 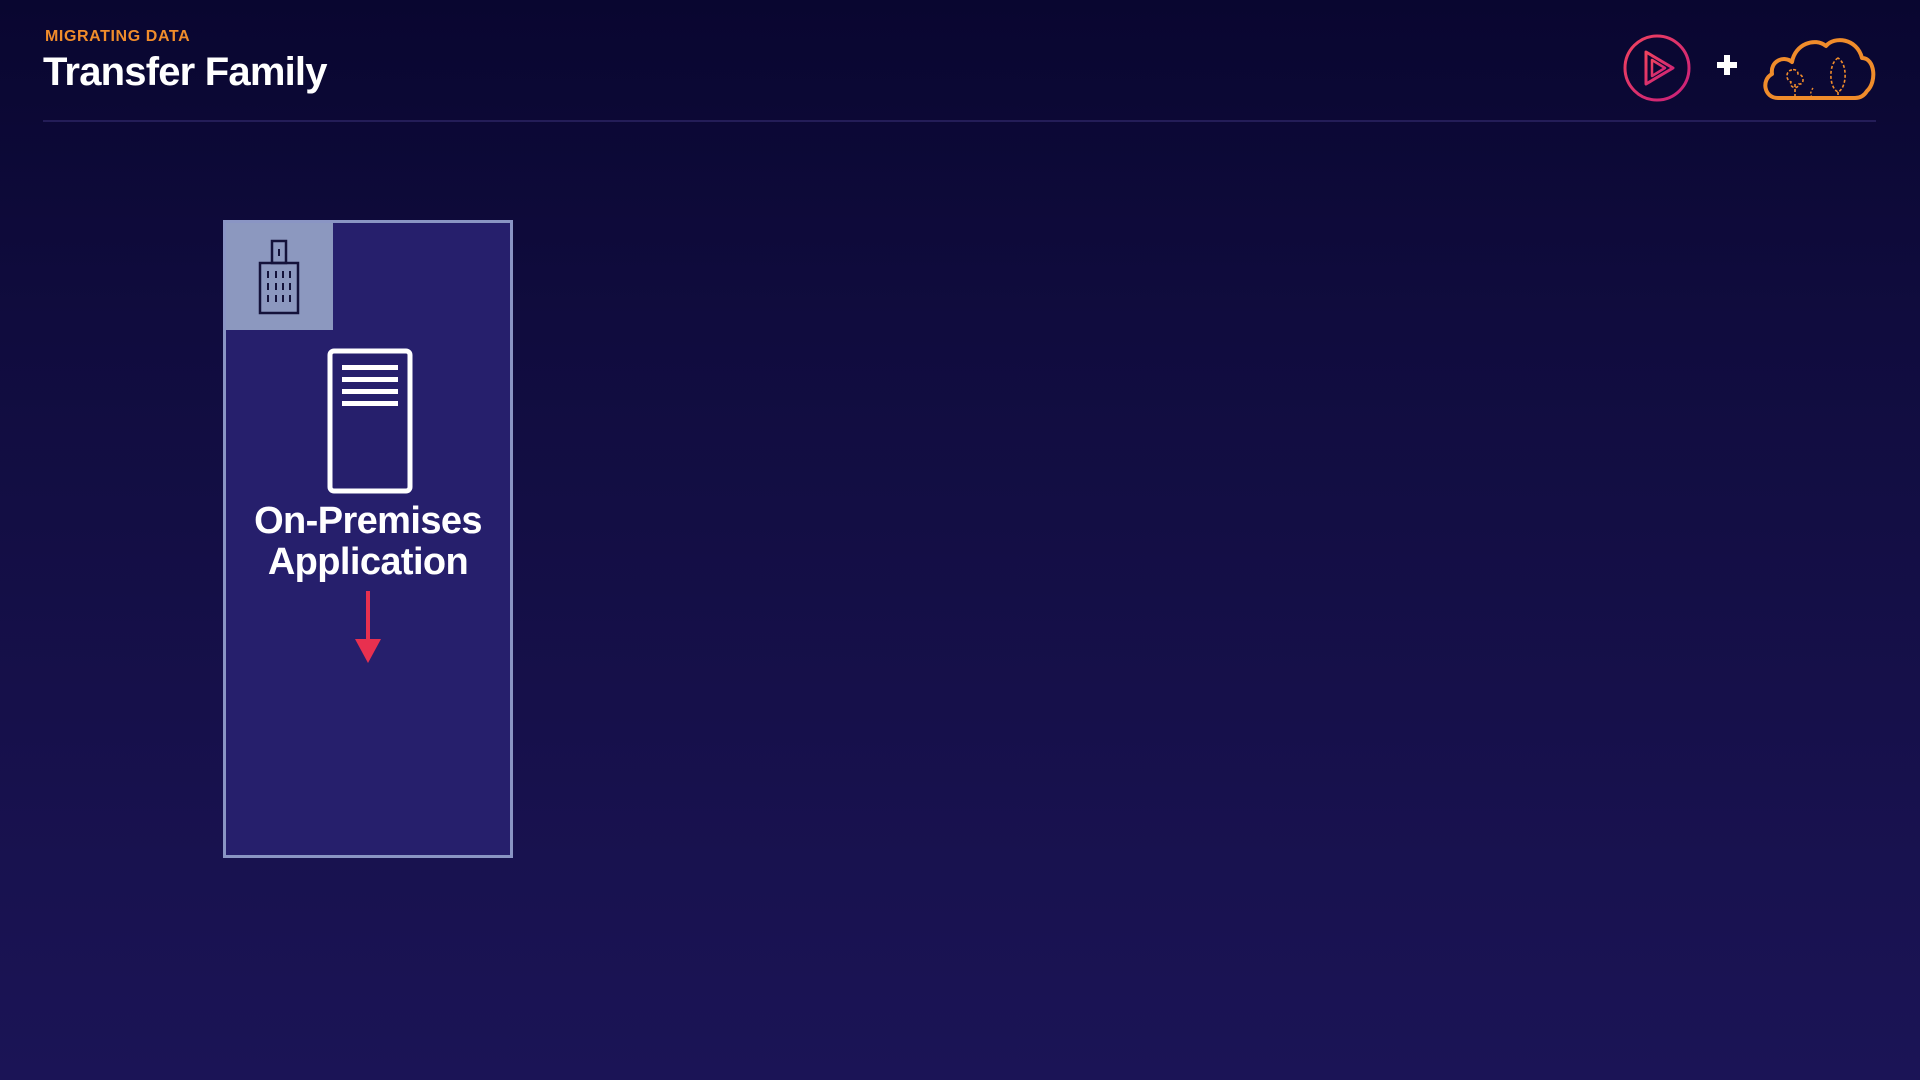 I want to click on play-circle-icon, so click(x=1657, y=68).